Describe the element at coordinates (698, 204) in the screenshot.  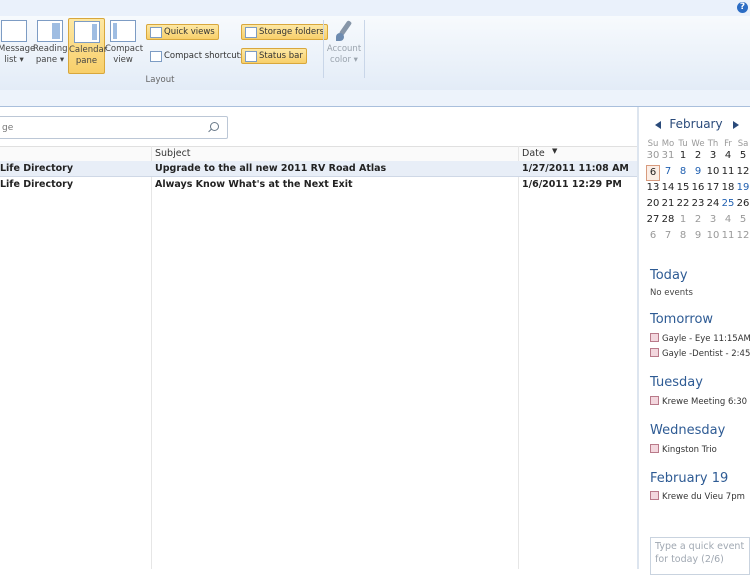
I see `calendar-day: 23` at that location.